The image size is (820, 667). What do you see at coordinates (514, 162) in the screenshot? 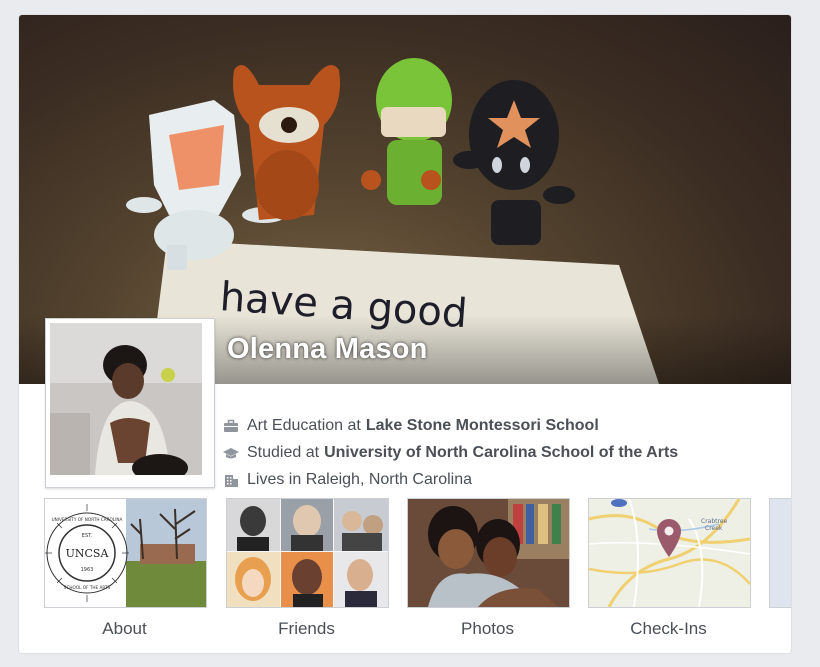
I see `black-figure` at bounding box center [514, 162].